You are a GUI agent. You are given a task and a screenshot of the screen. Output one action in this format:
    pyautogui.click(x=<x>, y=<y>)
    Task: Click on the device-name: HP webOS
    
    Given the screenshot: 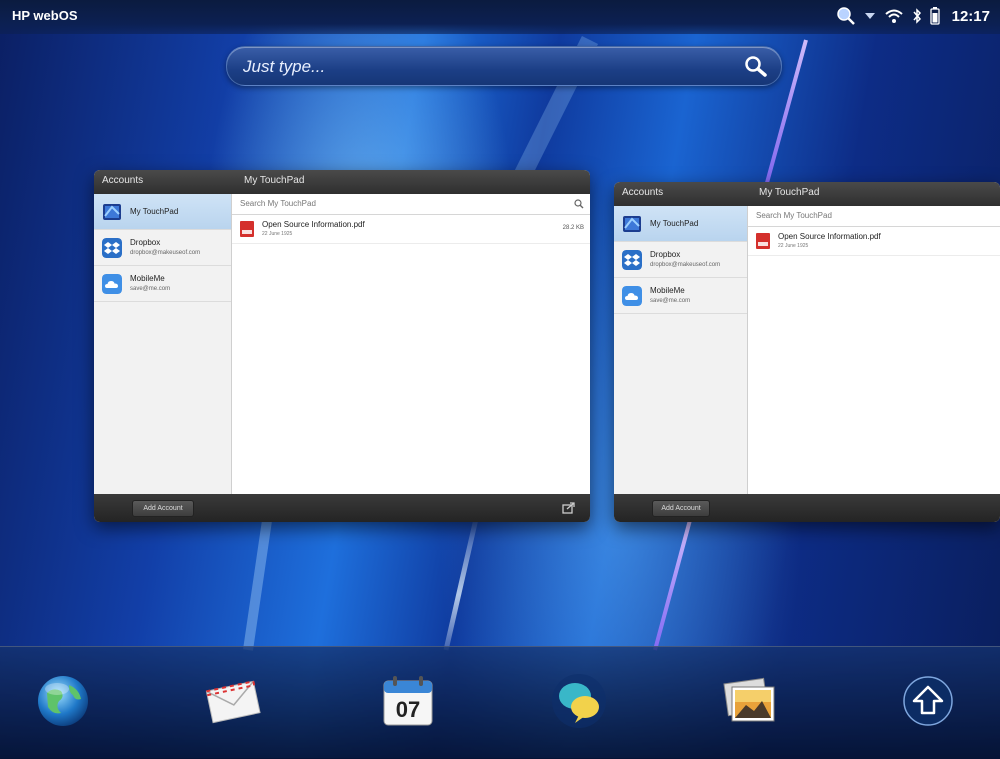 What is the action you would take?
    pyautogui.click(x=45, y=15)
    